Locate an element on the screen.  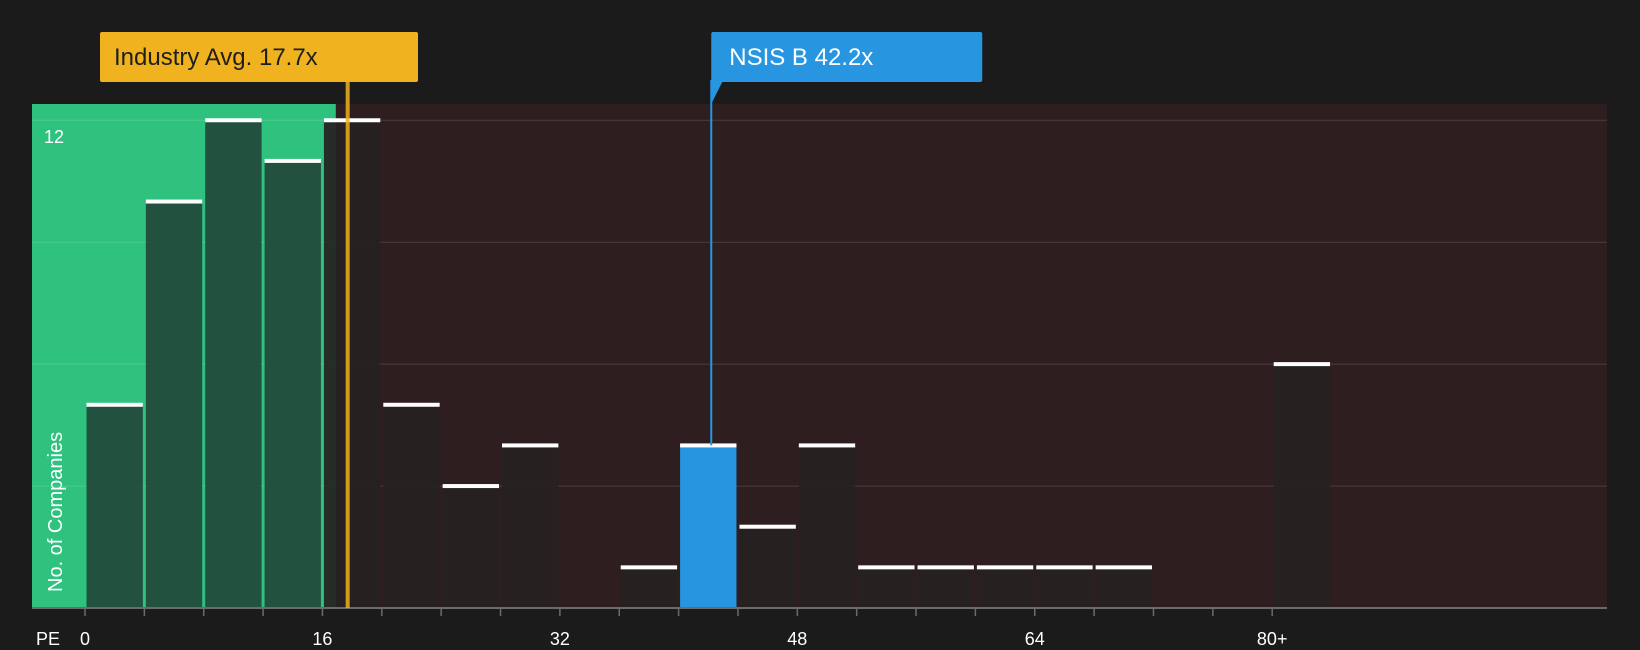
y-tick-label: 12 is located at coordinates (54, 137).